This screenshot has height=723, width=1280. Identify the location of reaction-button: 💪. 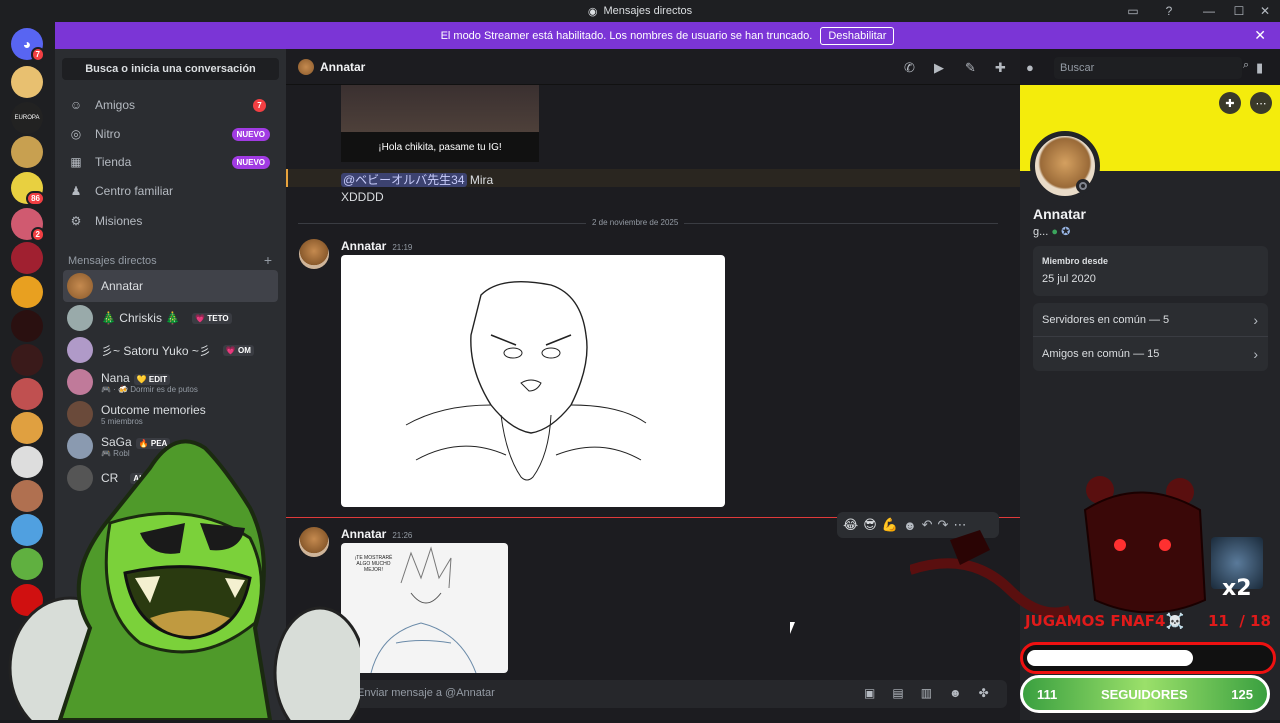
(890, 525).